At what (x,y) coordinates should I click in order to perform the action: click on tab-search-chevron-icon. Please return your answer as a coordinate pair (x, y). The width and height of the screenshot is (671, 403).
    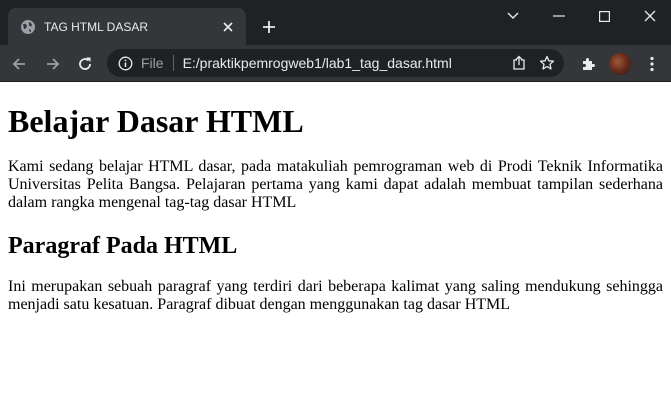
    Looking at the image, I should click on (513, 16).